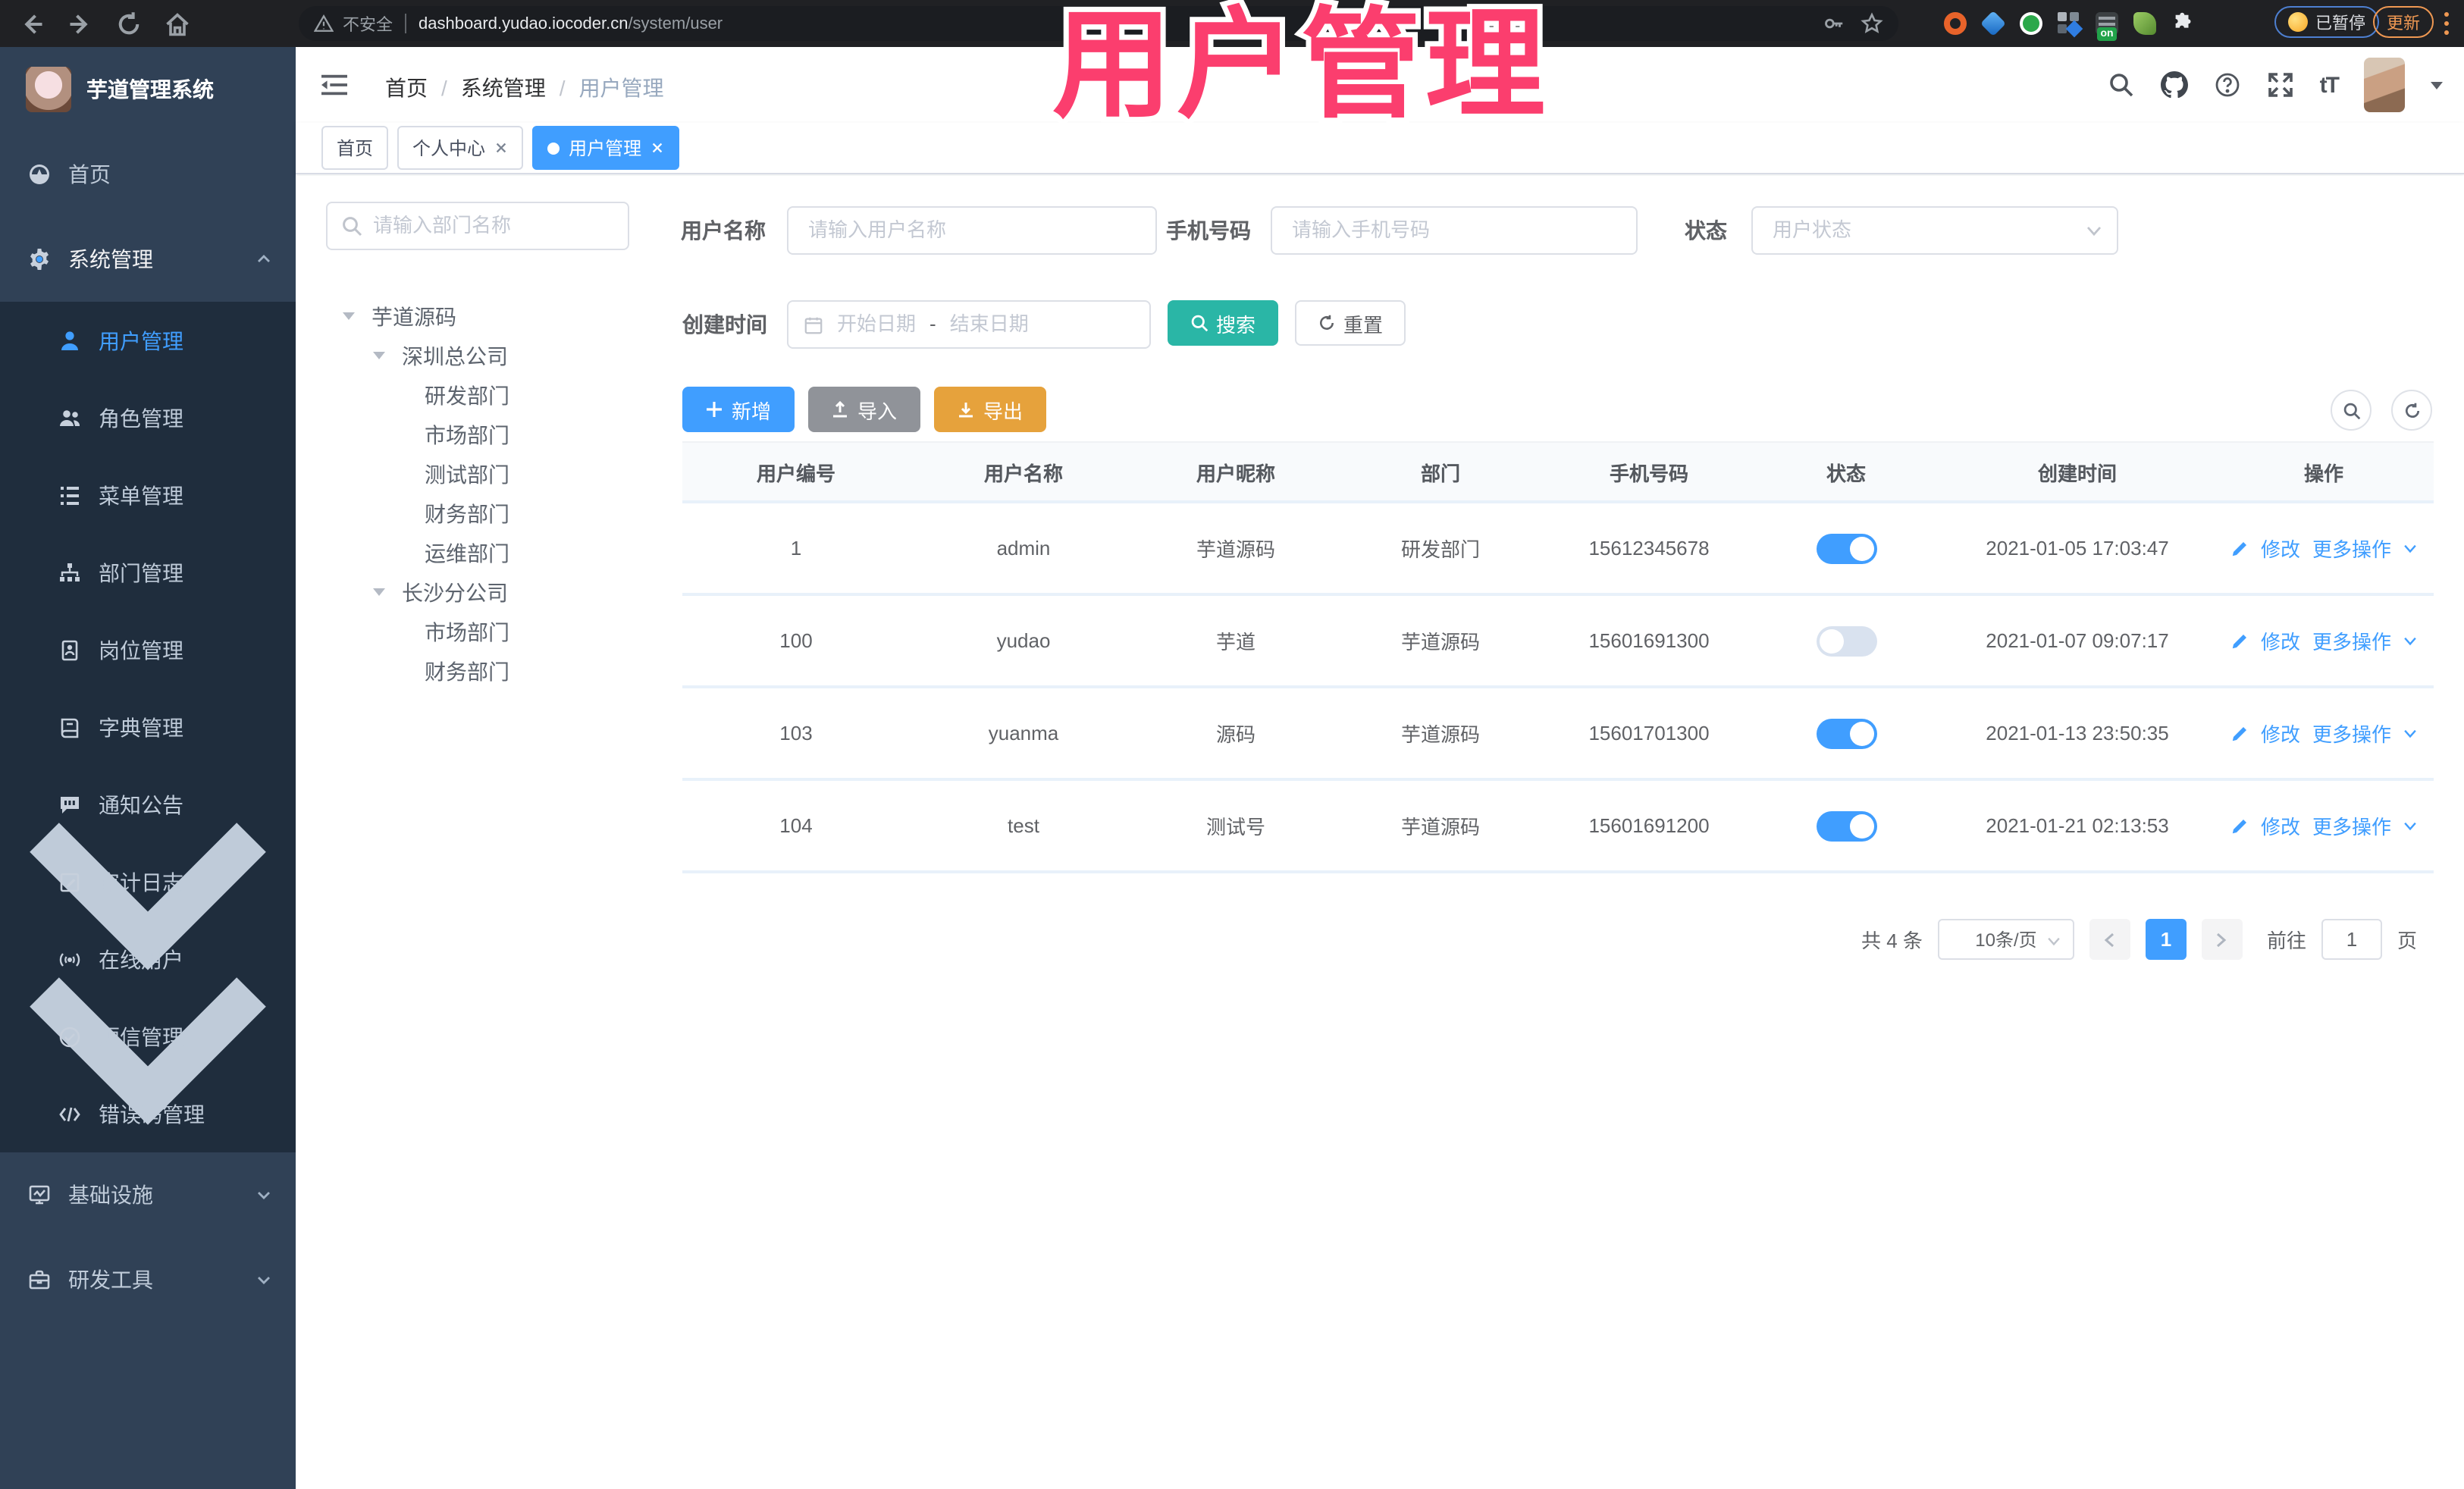 This screenshot has height=1489, width=2464. I want to click on sidebar-item-post-mgmt: 岗位管理, so click(148, 649).